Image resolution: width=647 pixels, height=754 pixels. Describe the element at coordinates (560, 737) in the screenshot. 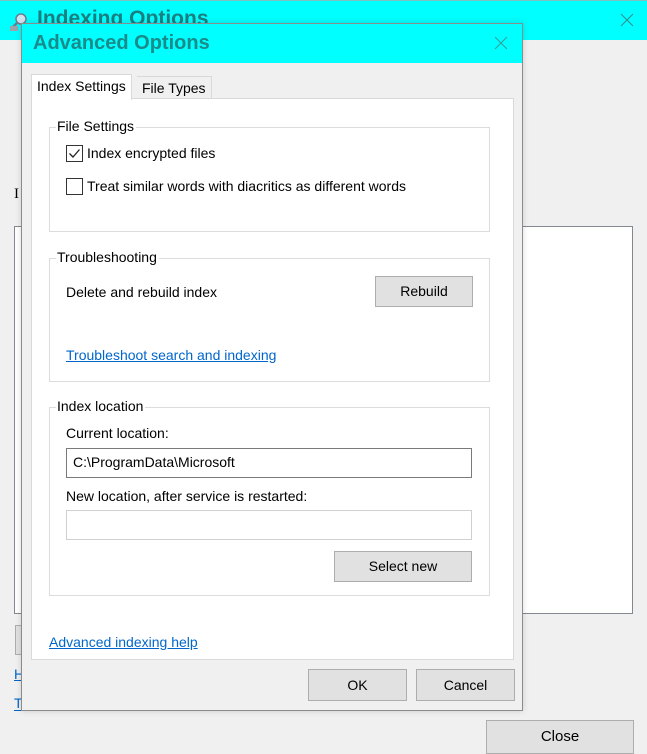

I see `close-button: Close` at that location.